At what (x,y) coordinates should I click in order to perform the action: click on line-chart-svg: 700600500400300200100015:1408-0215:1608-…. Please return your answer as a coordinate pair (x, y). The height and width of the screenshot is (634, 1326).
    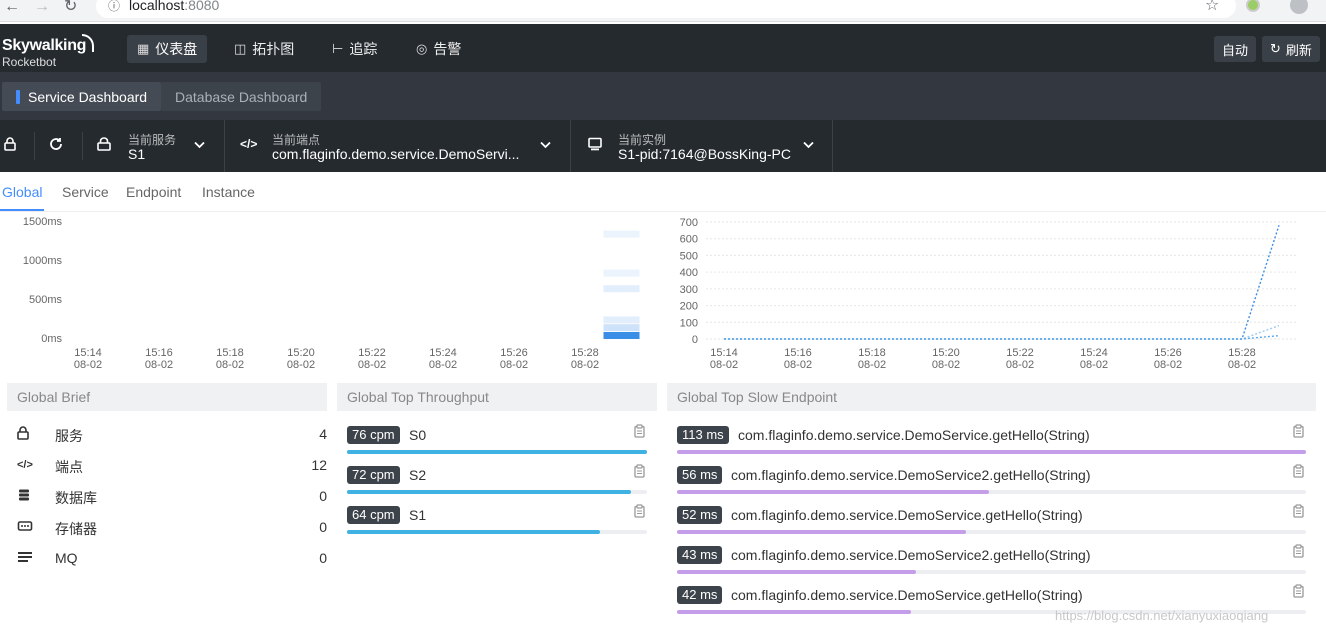
    Looking at the image, I should click on (988, 294).